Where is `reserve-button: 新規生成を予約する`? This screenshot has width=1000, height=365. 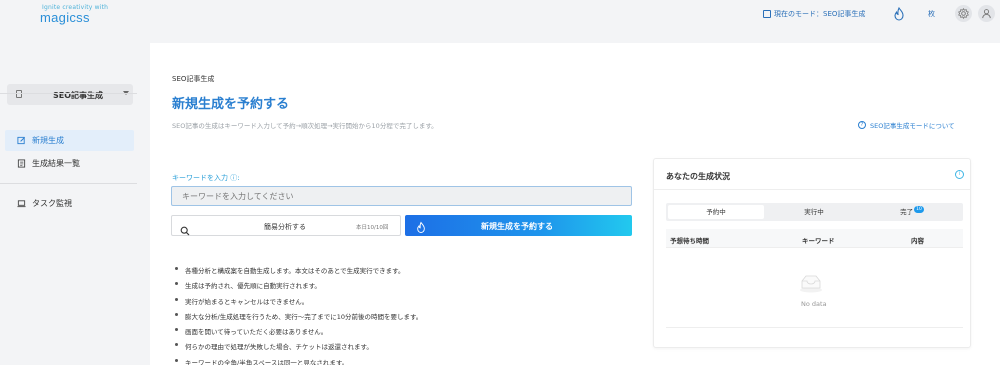 reserve-button: 新規生成を予約する is located at coordinates (518, 225).